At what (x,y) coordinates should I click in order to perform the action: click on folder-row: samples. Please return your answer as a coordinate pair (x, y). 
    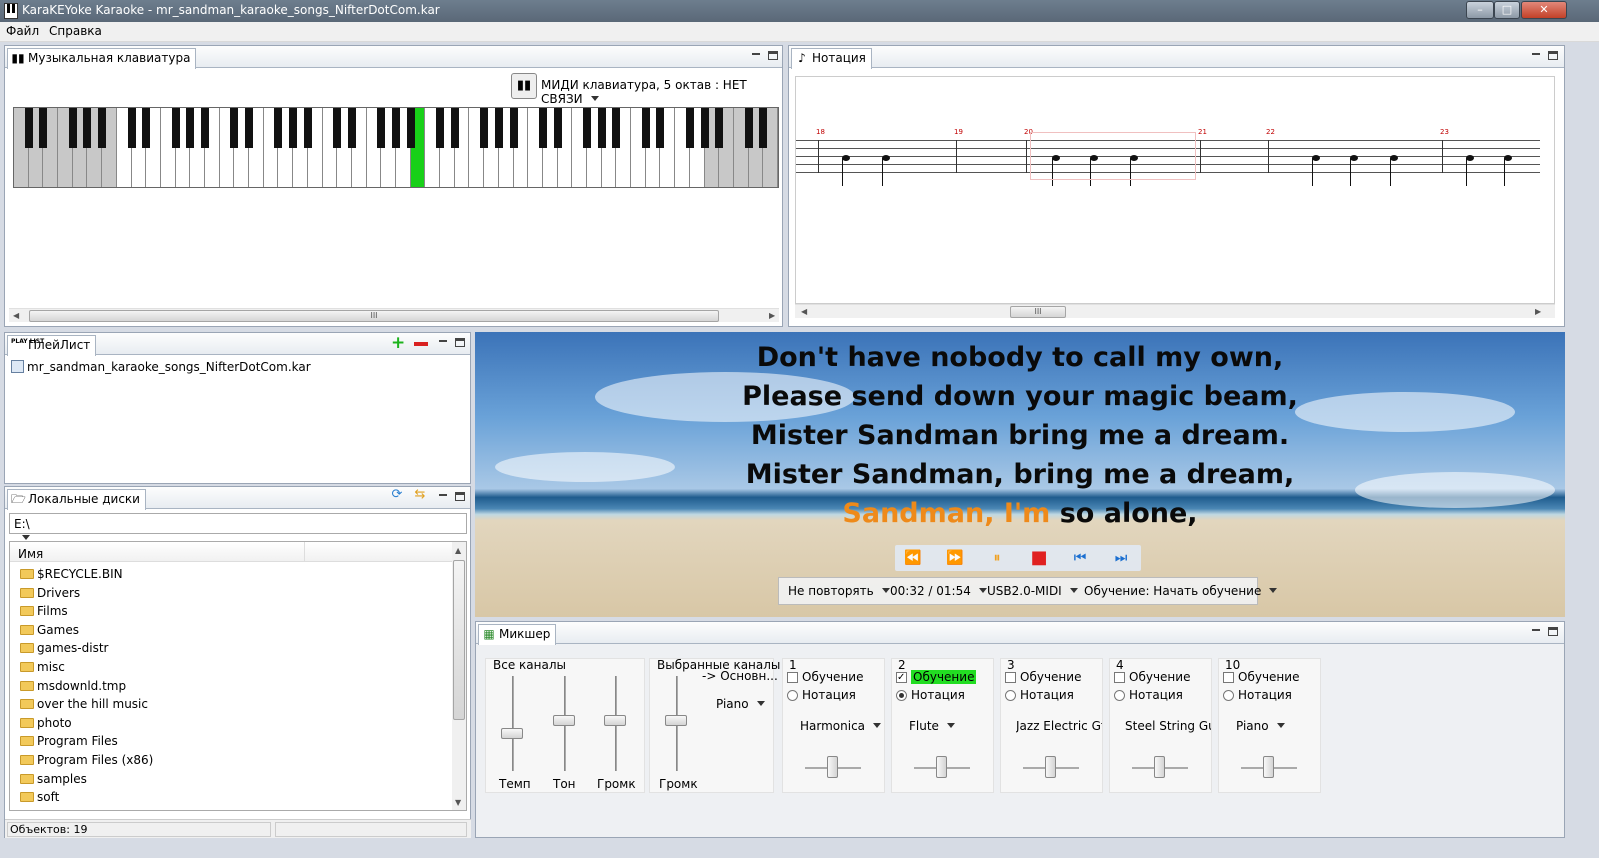
    Looking at the image, I should click on (53, 779).